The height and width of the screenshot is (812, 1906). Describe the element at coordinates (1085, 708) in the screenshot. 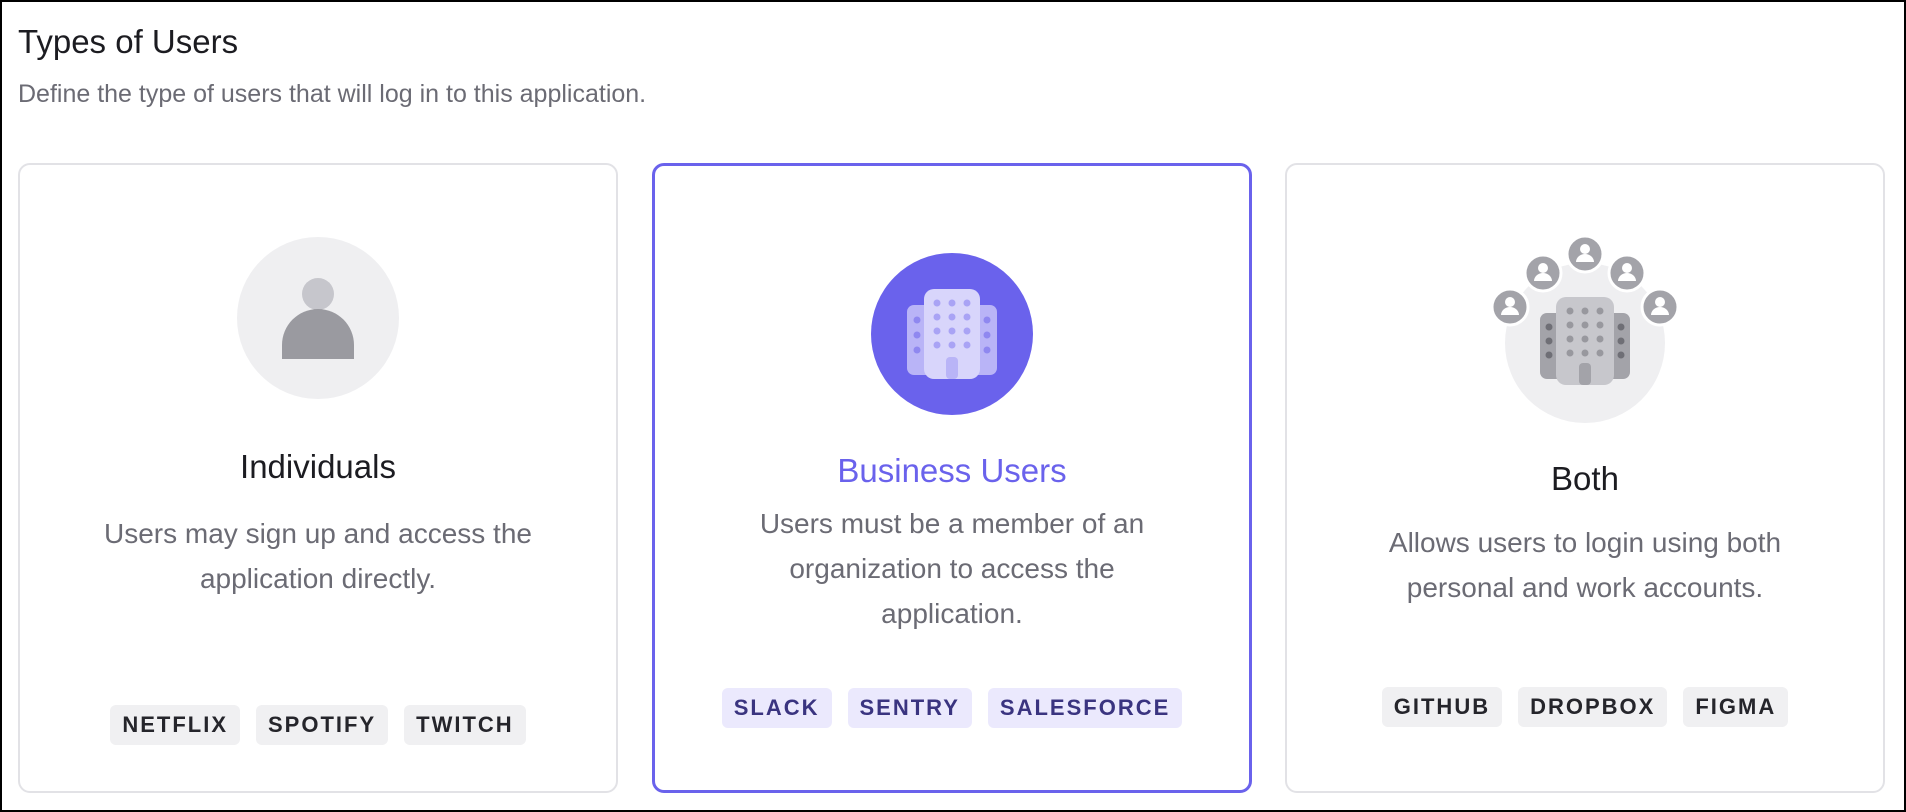

I see `badge-salesforce: SALESFORCE` at that location.